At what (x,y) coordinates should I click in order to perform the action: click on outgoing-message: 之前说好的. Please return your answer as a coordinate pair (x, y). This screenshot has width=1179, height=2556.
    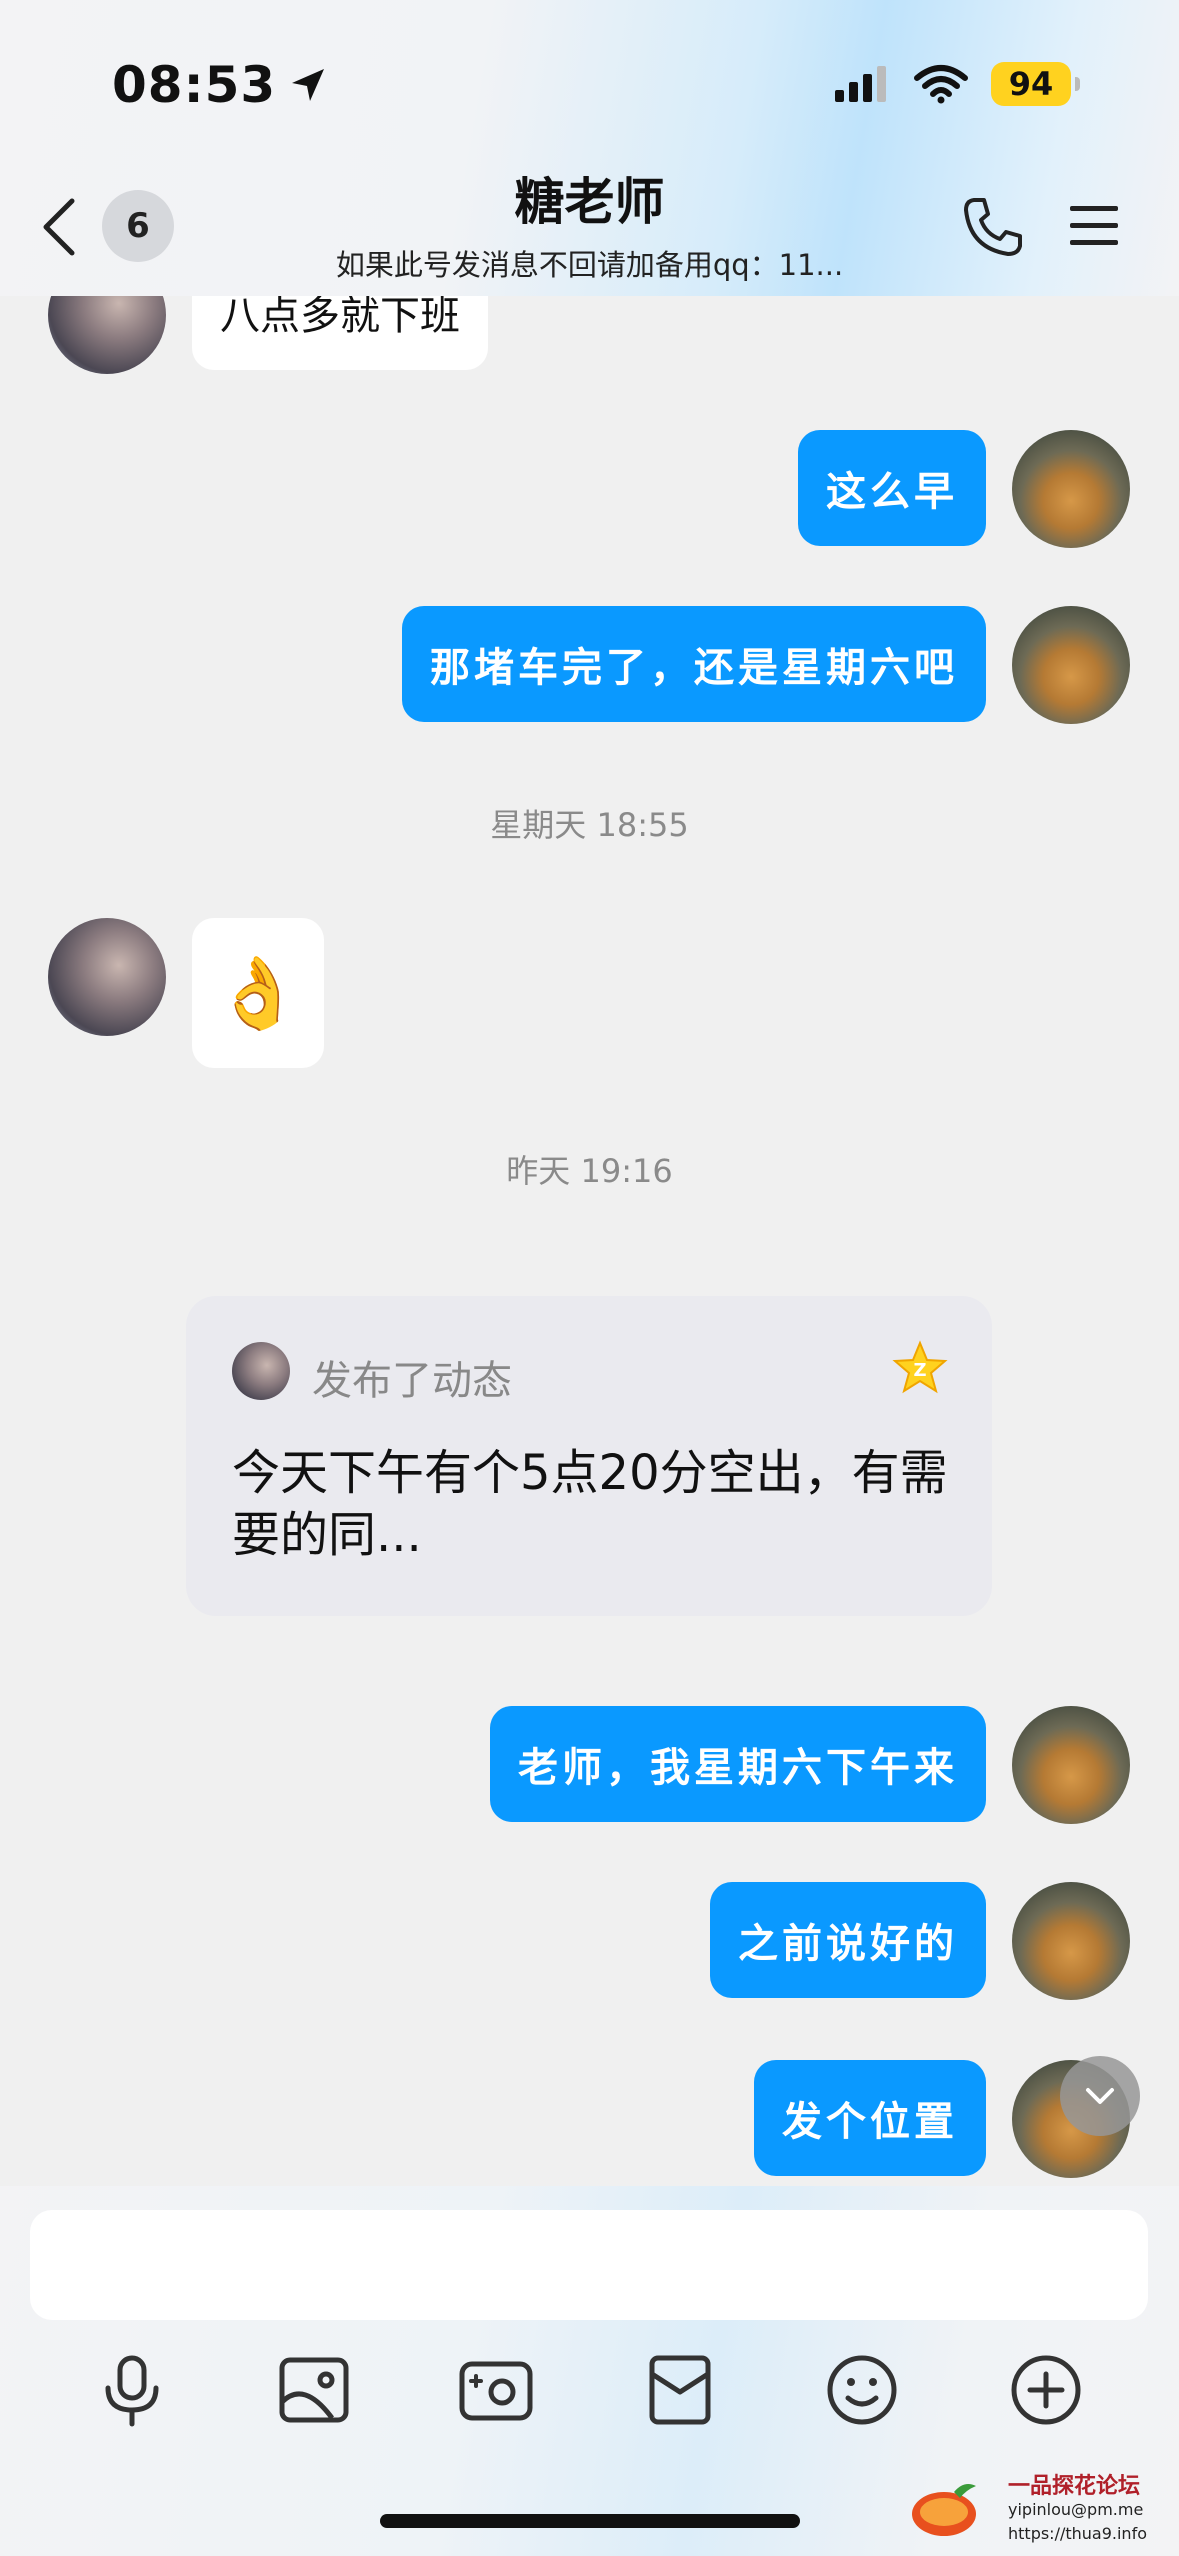
    Looking at the image, I should click on (848, 1940).